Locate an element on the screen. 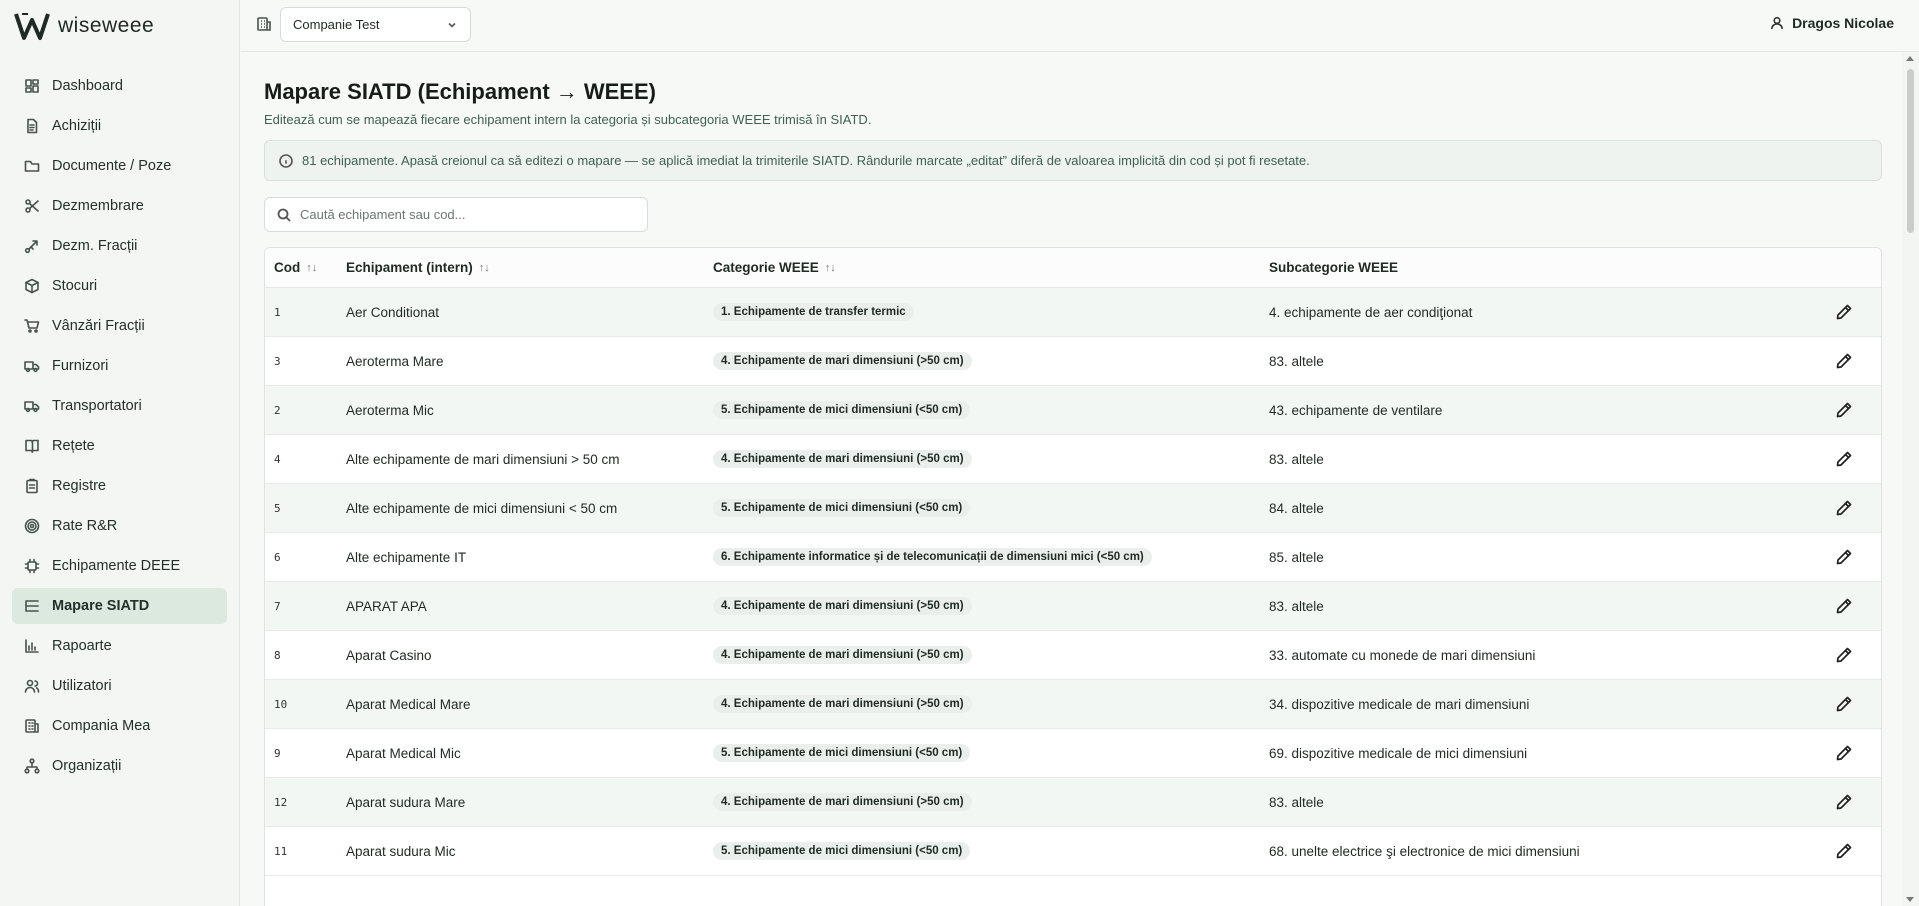  cell-cod: 7 is located at coordinates (277, 606).